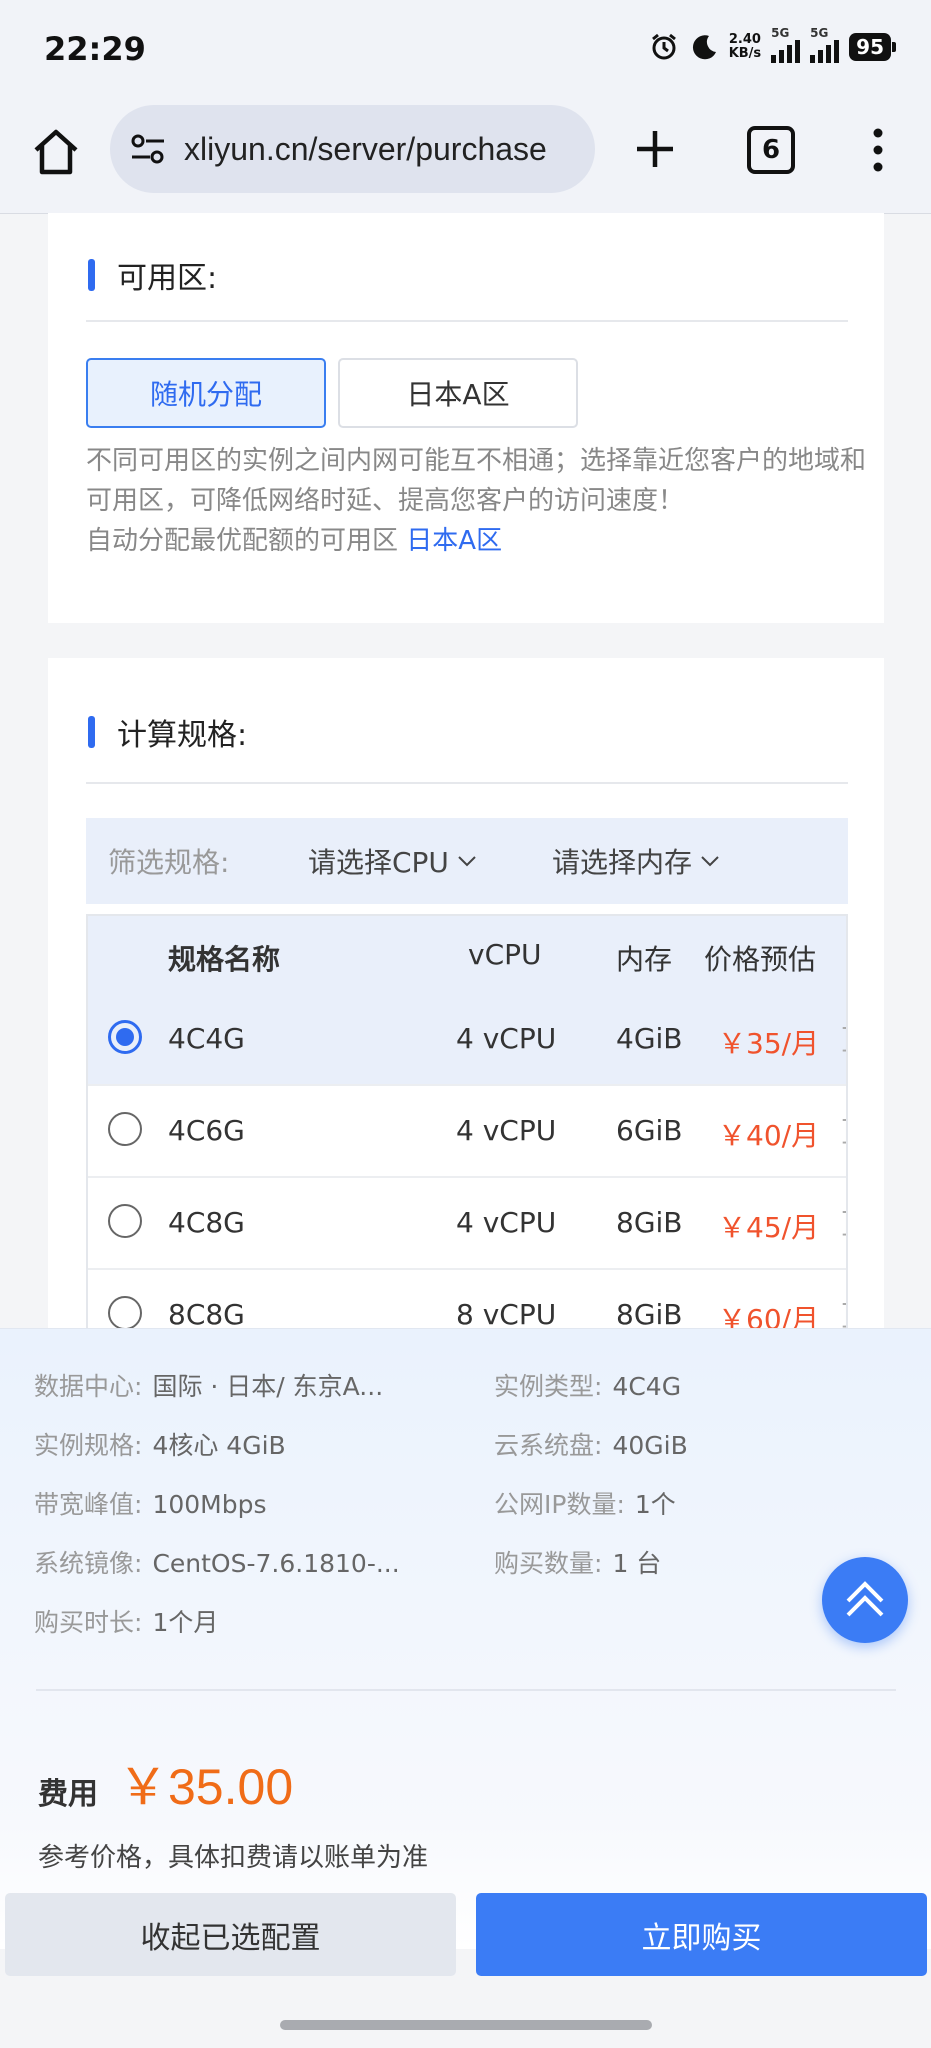 The height and width of the screenshot is (2048, 931). I want to click on tabs-count-button: 6, so click(771, 150).